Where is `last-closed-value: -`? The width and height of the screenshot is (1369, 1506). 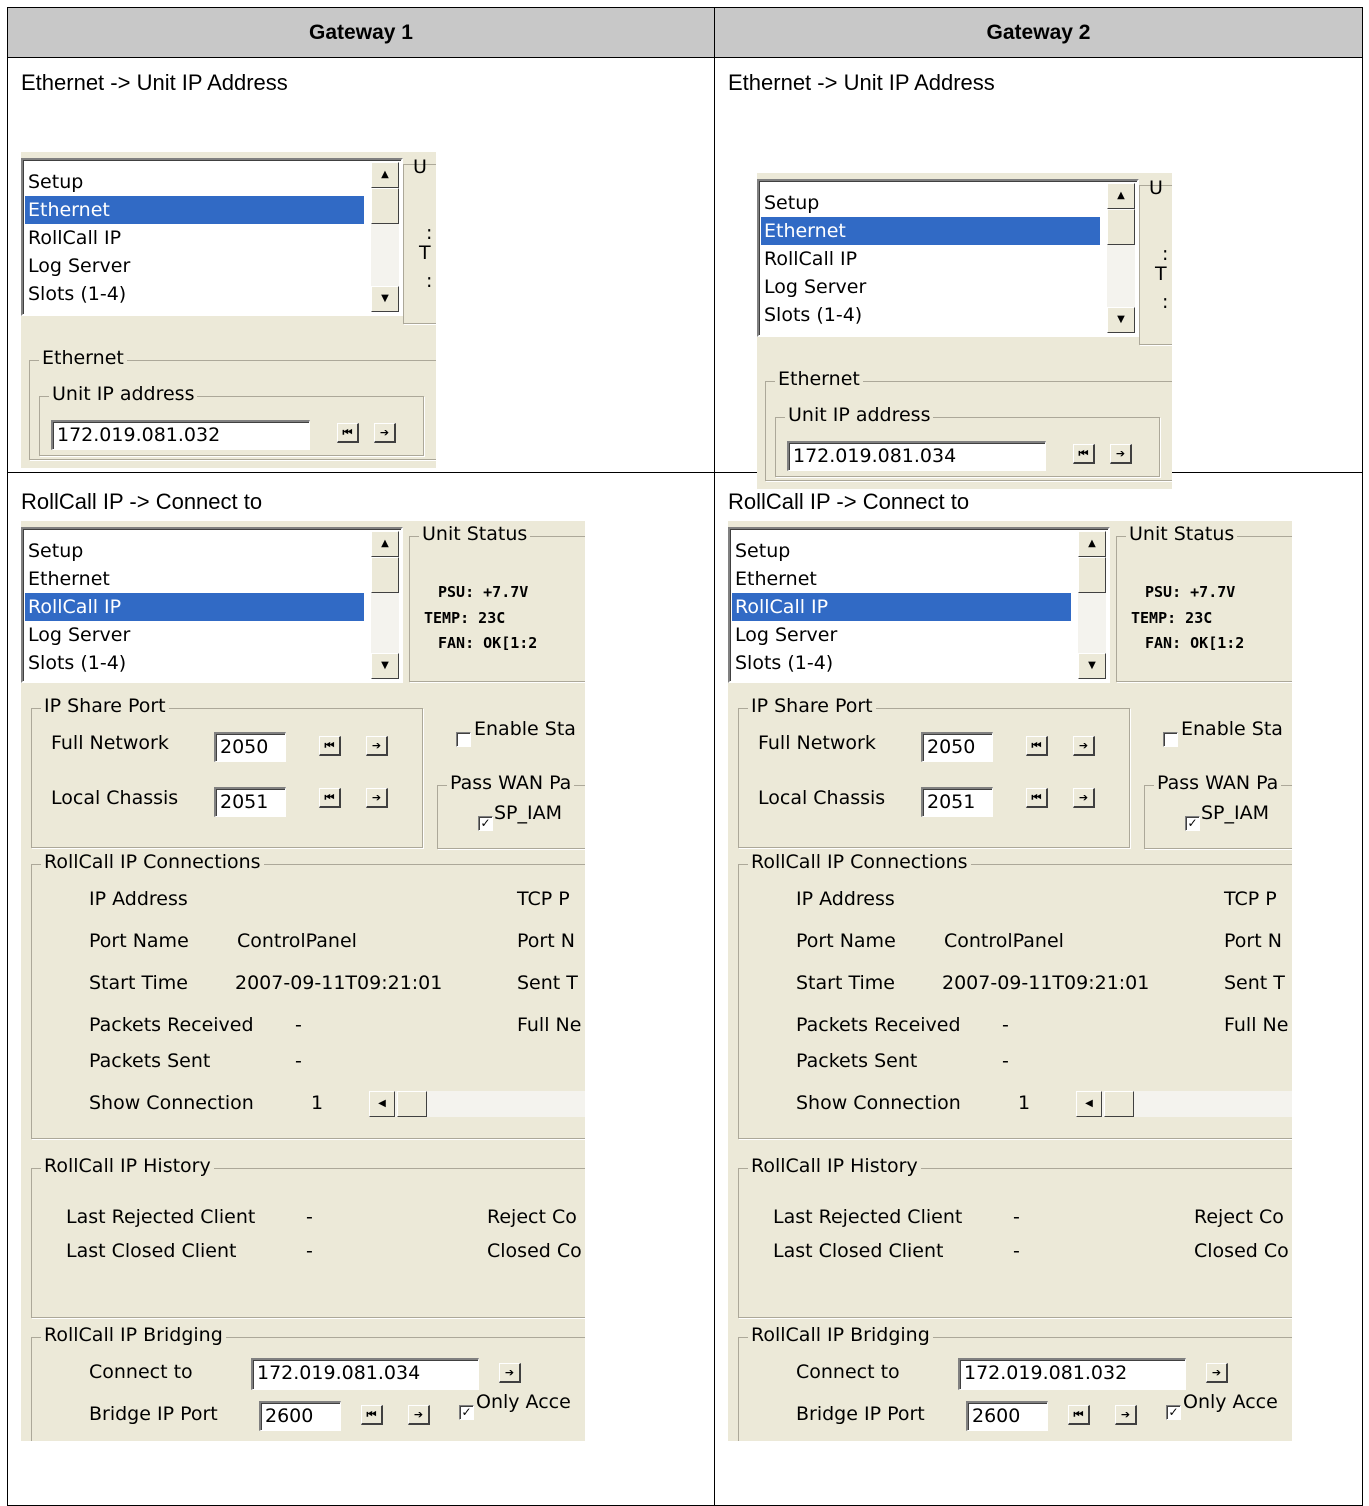
last-closed-value: - is located at coordinates (1016, 1251).